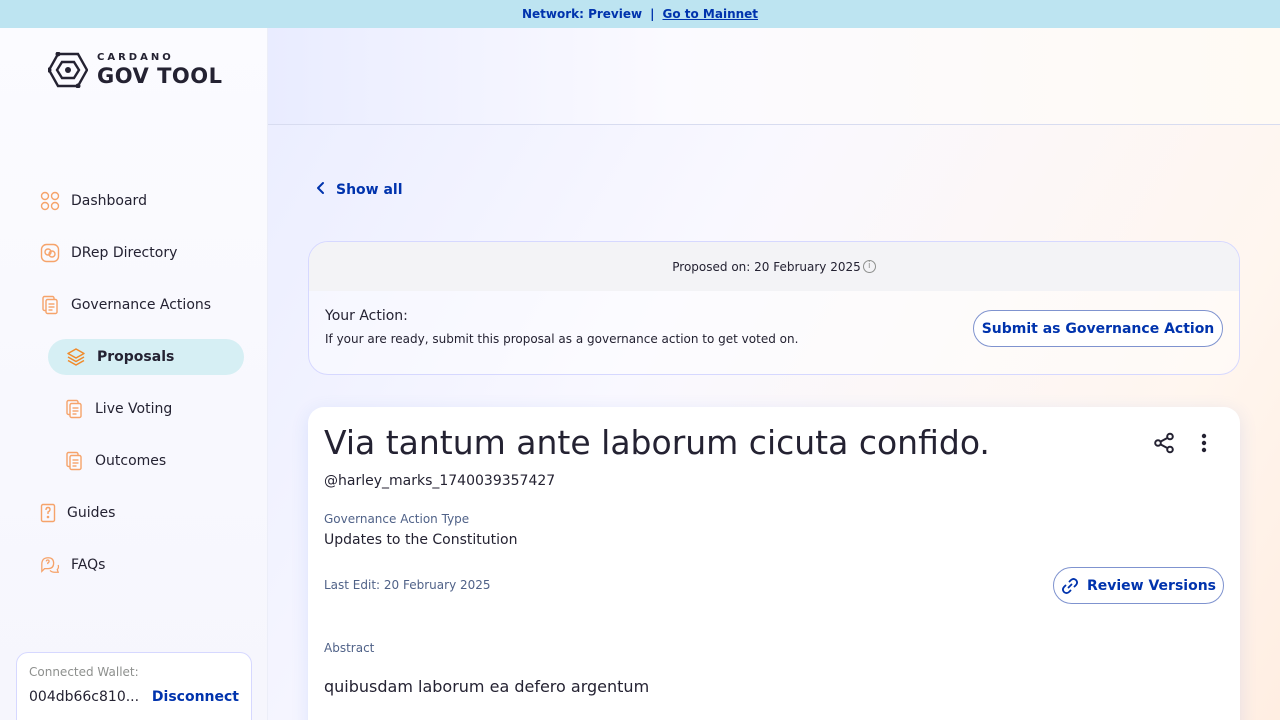 Image resolution: width=1280 pixels, height=720 pixels. I want to click on sidebar-item-label: Outcomes, so click(131, 461).